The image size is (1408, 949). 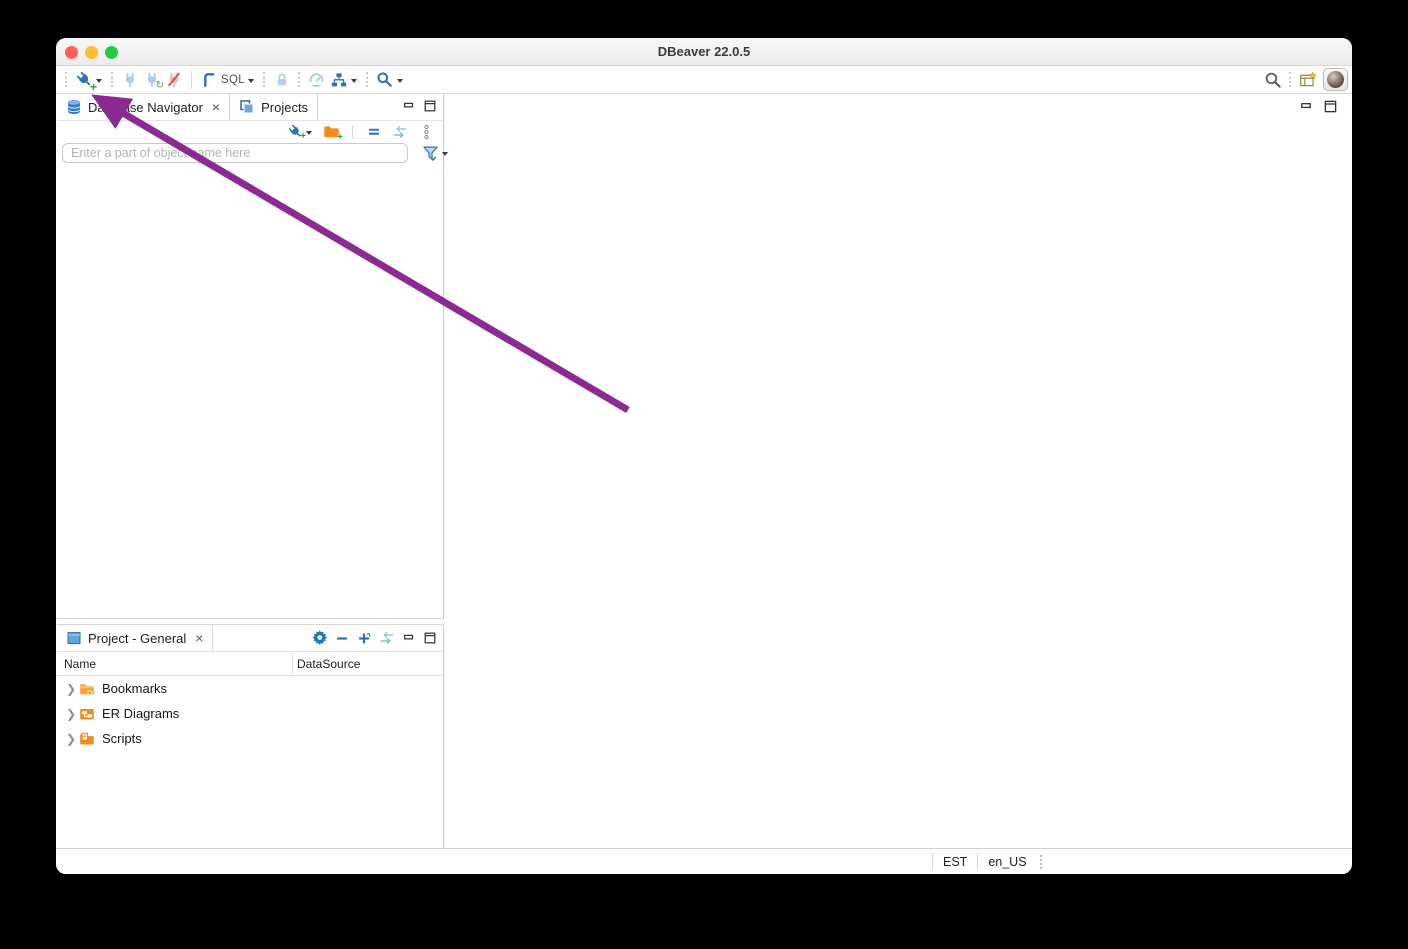 I want to click on reconnect-button: ↻, so click(x=152, y=80).